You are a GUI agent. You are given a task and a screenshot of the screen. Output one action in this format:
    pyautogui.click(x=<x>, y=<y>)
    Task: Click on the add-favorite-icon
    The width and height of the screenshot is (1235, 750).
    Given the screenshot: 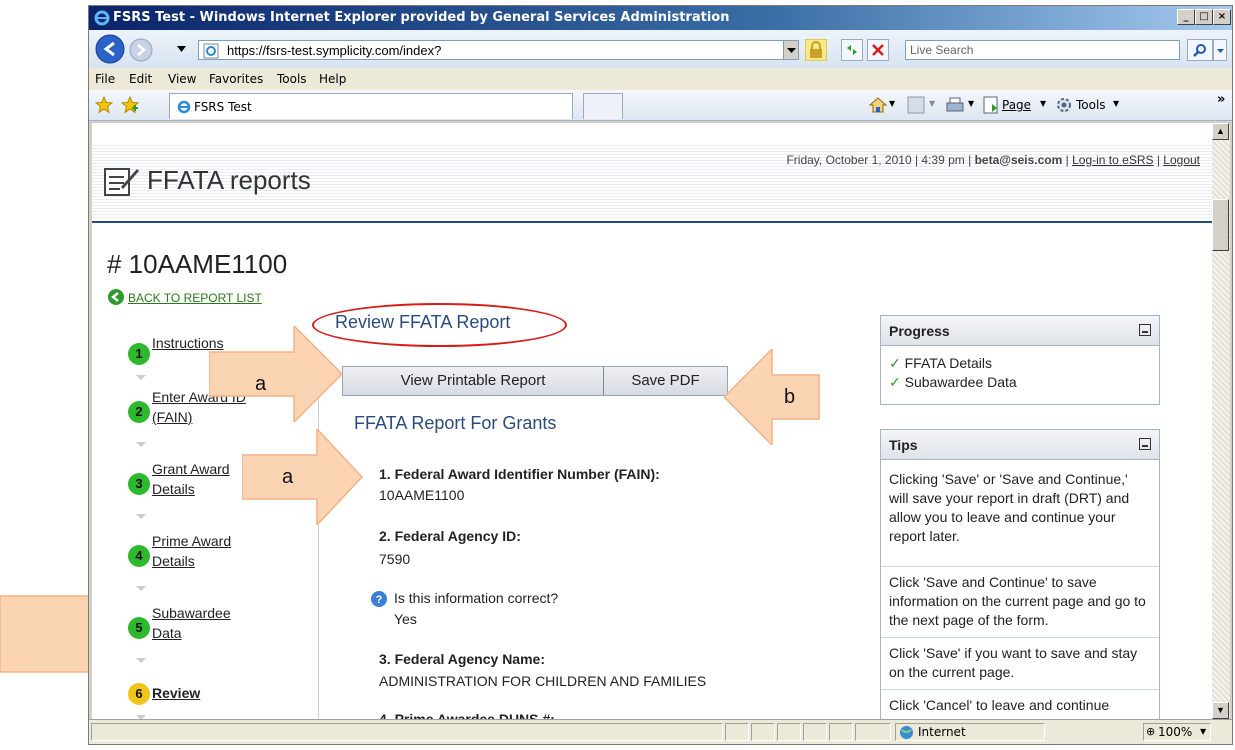 What is the action you would take?
    pyautogui.click(x=130, y=105)
    